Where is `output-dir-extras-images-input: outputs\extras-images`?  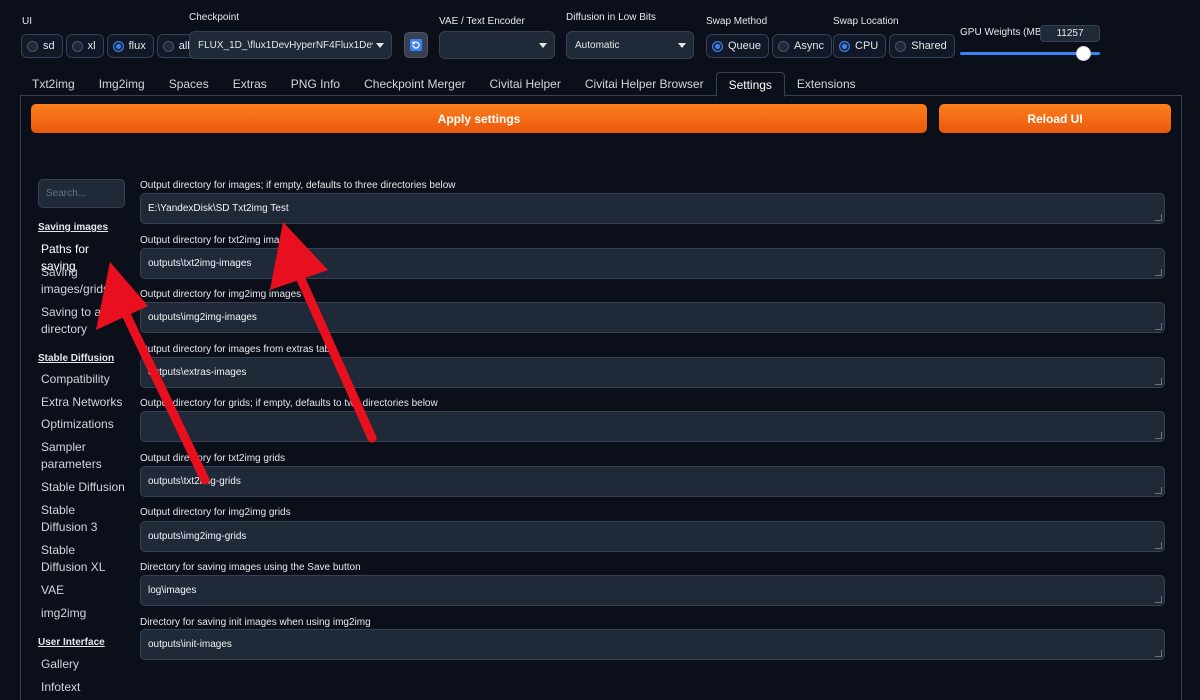
output-dir-extras-images-input: outputs\extras-images is located at coordinates (652, 372).